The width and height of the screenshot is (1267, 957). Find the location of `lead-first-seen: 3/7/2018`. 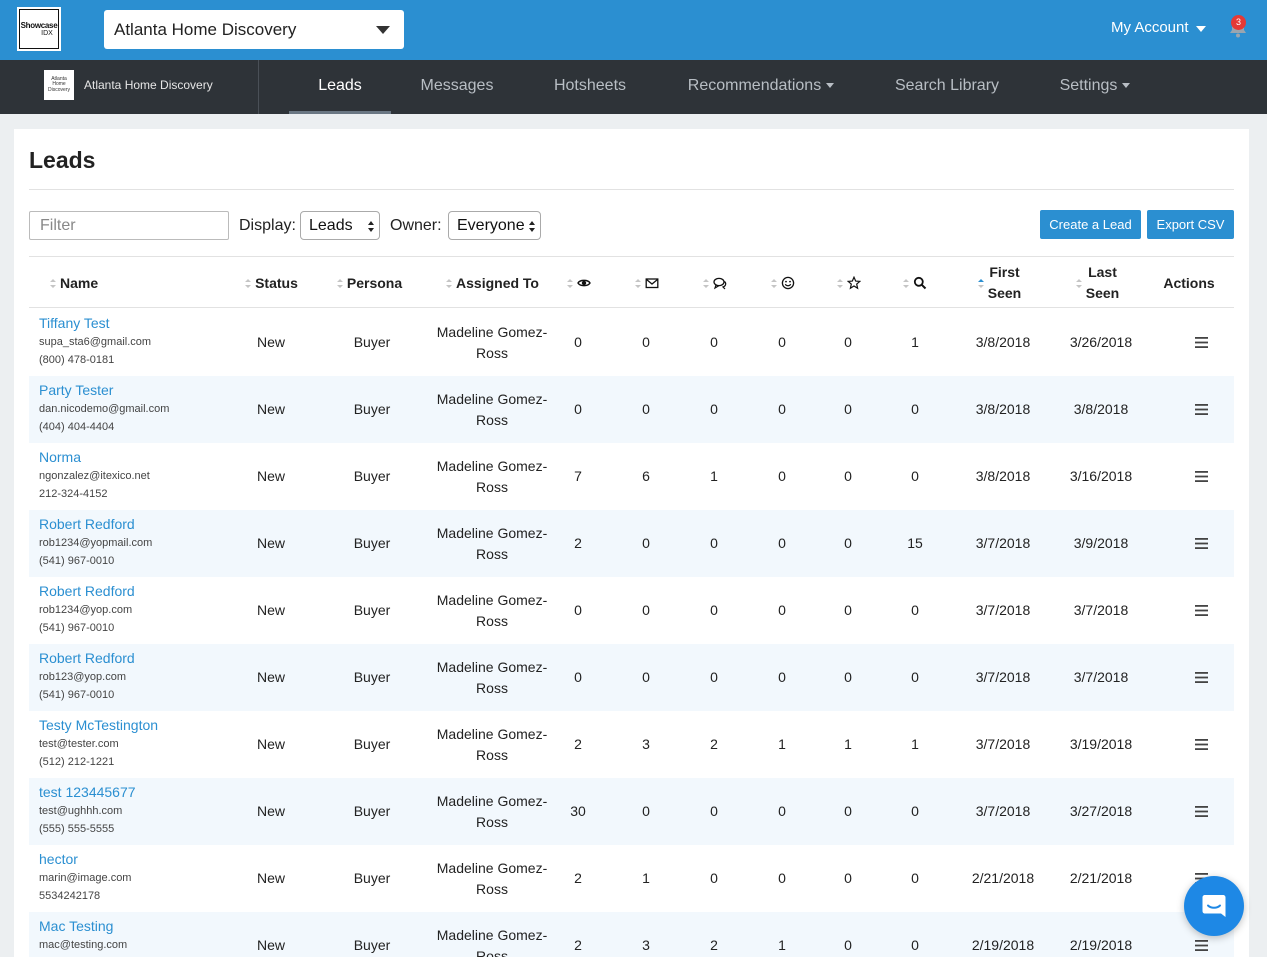

lead-first-seen: 3/7/2018 is located at coordinates (1003, 744).